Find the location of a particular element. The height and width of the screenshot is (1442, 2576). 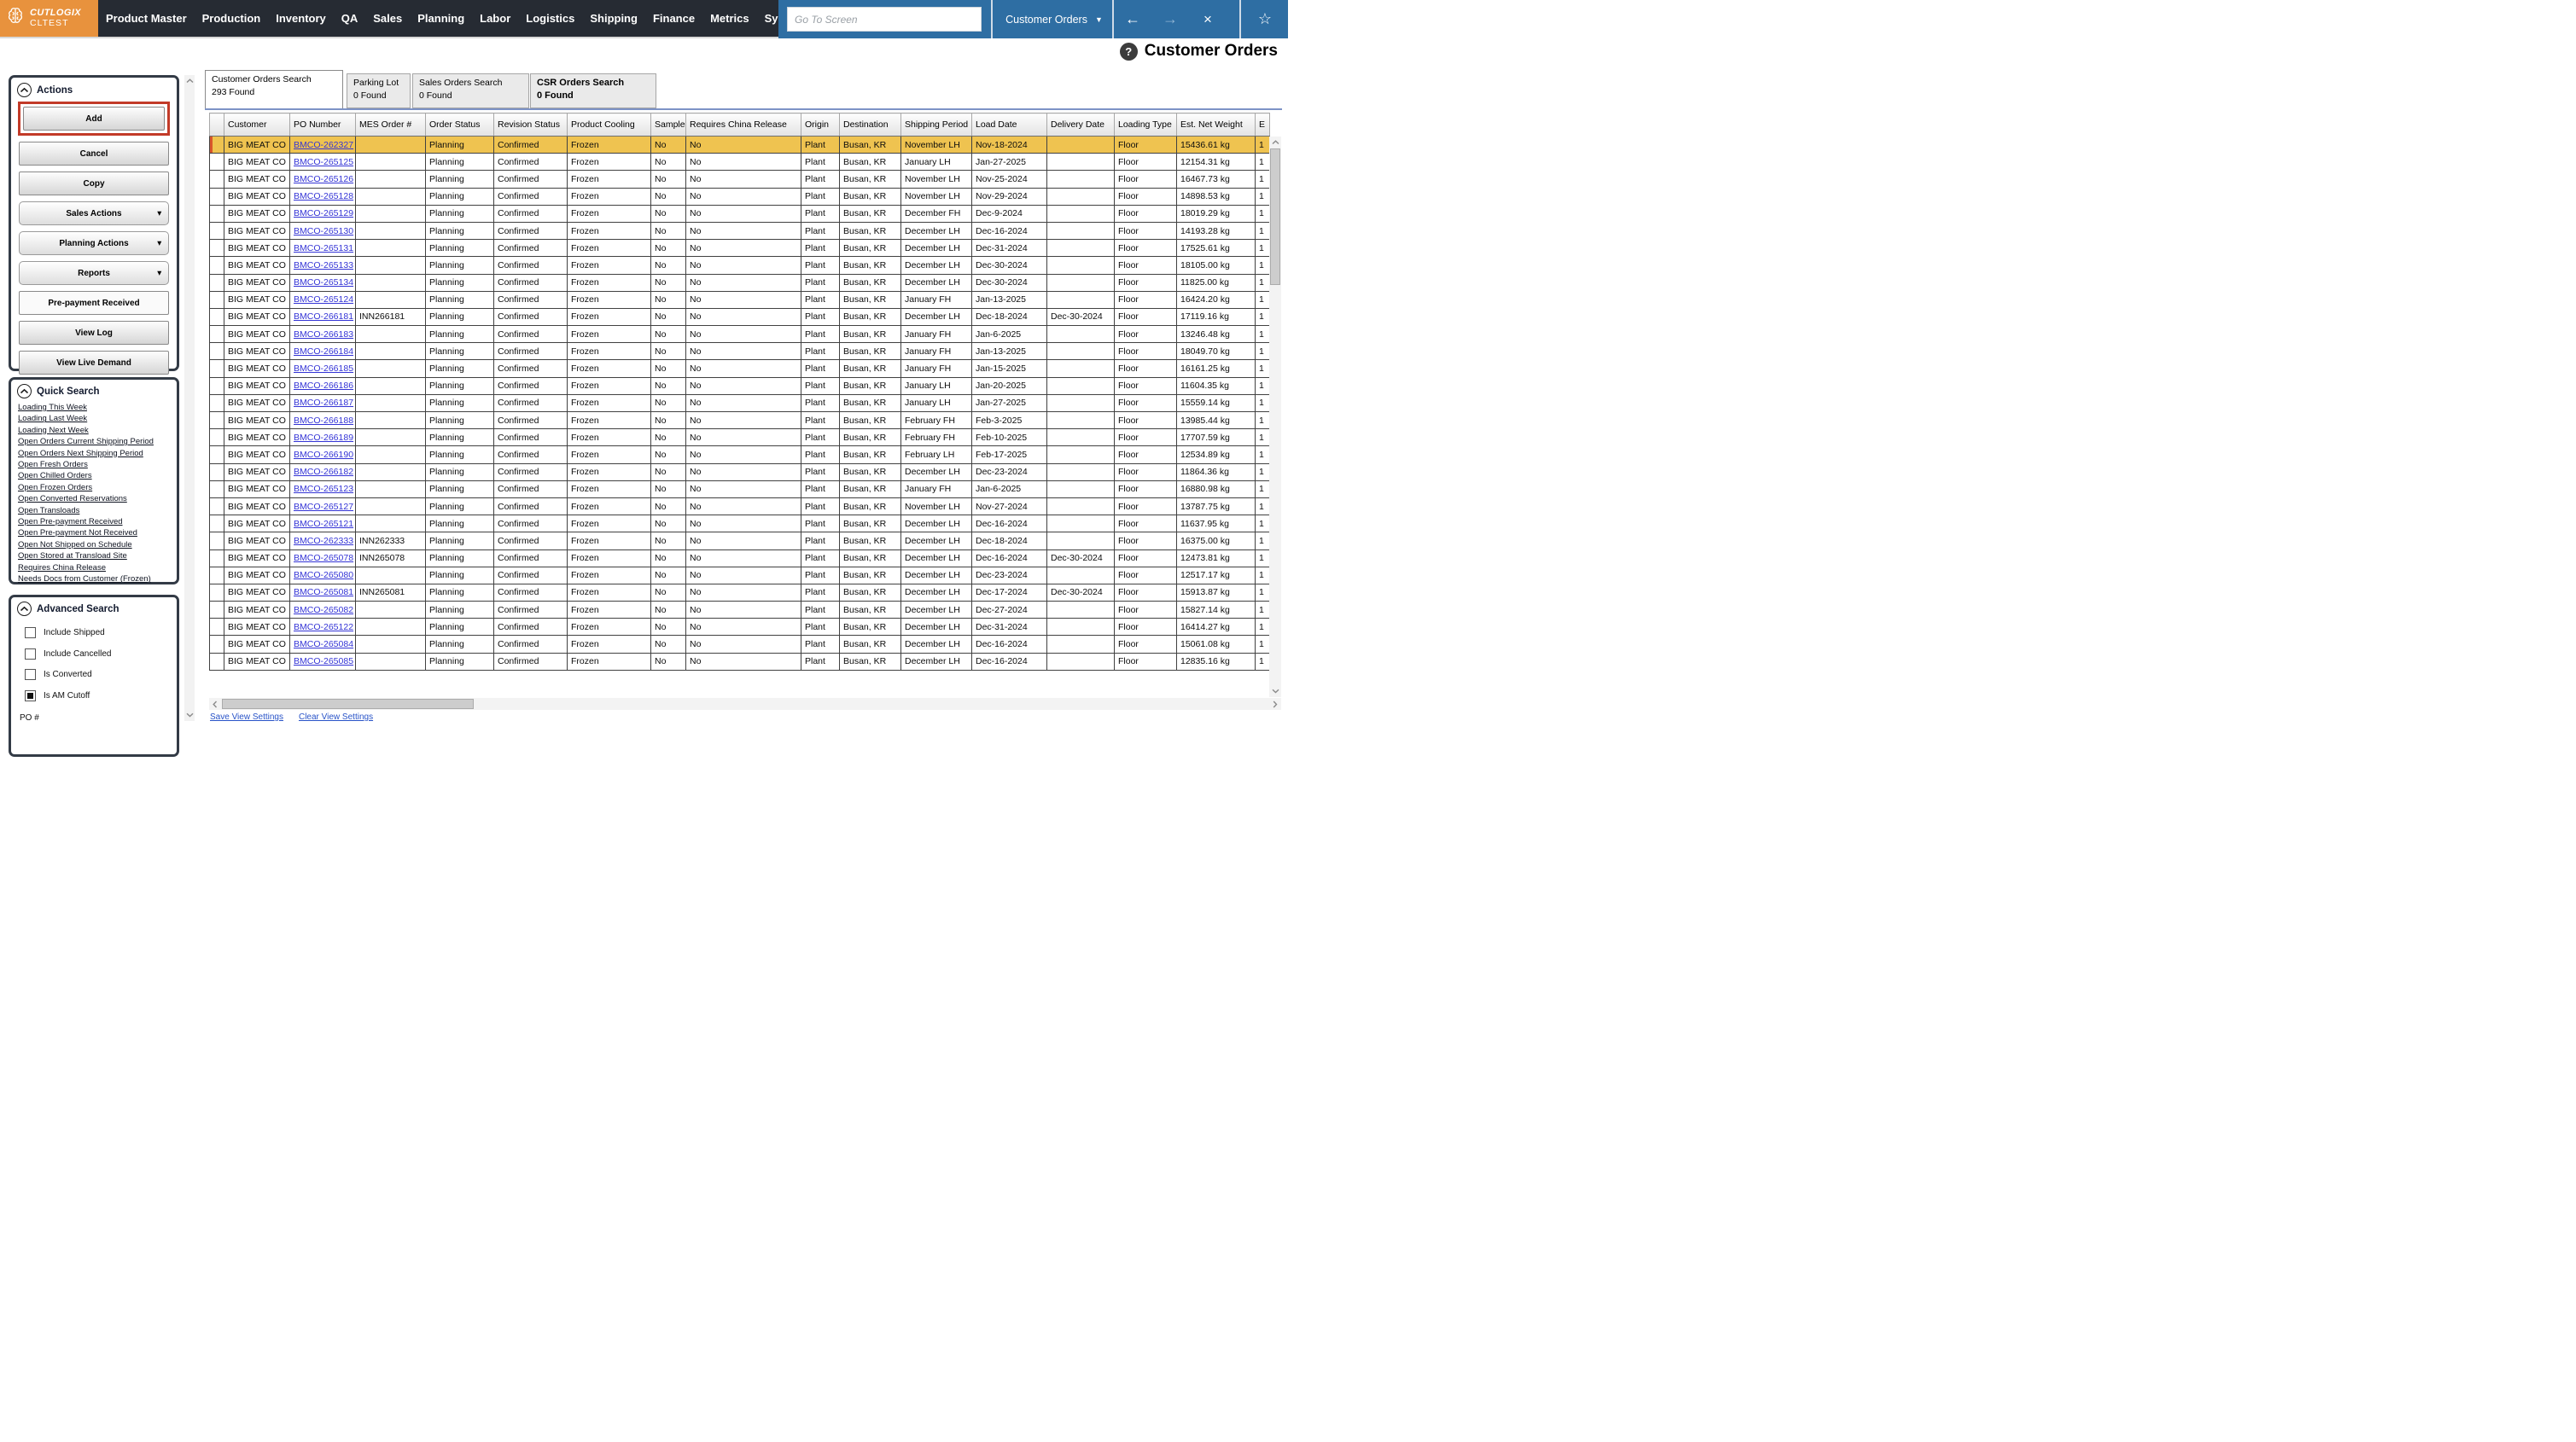

po-number-link: BMCO-265082 is located at coordinates (323, 610).